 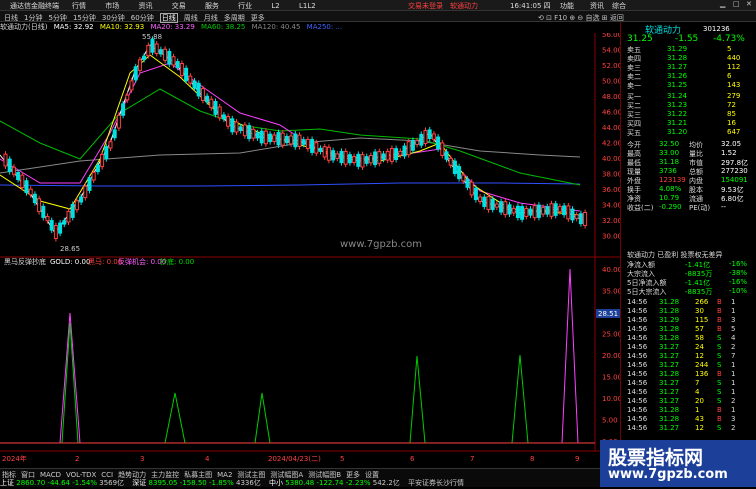 I want to click on tick-row-cell: 244, so click(x=702, y=365).